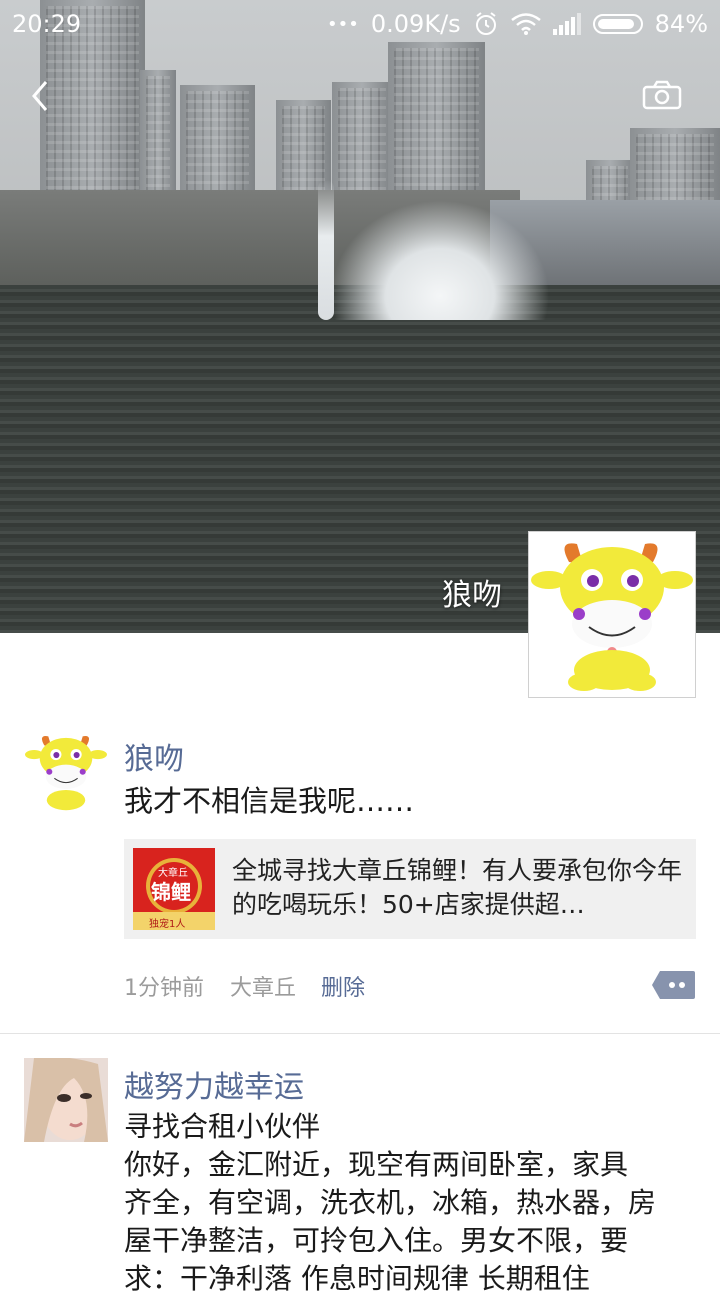 The image size is (720, 1298). I want to click on owner-avatar, so click(612, 614).